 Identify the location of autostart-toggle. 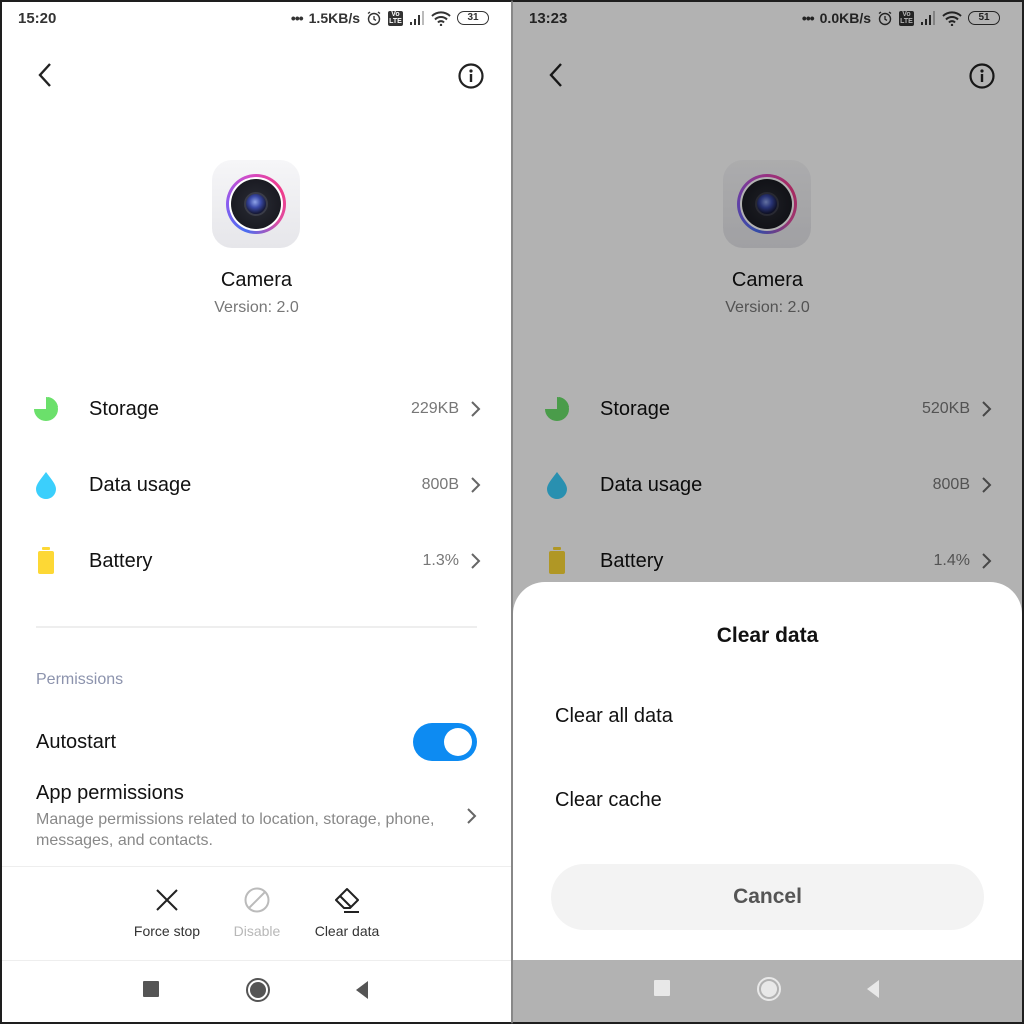
(445, 742).